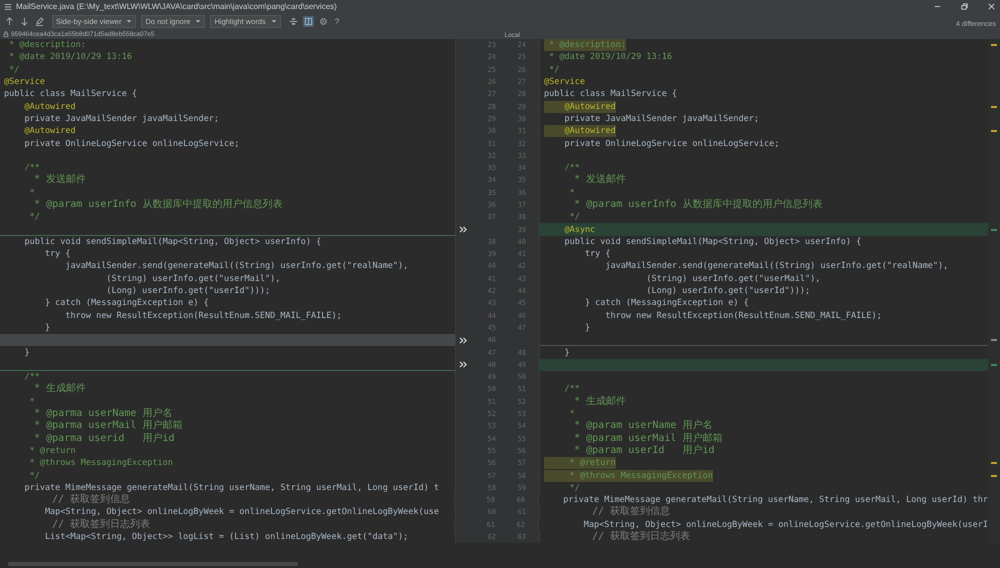 This screenshot has width=1000, height=568. What do you see at coordinates (176, 6) in the screenshot?
I see `window-title: MailService.java (E:\My_text\WLW\WLW\JAVA\card\src\main\java\com\pang\card\services)` at bounding box center [176, 6].